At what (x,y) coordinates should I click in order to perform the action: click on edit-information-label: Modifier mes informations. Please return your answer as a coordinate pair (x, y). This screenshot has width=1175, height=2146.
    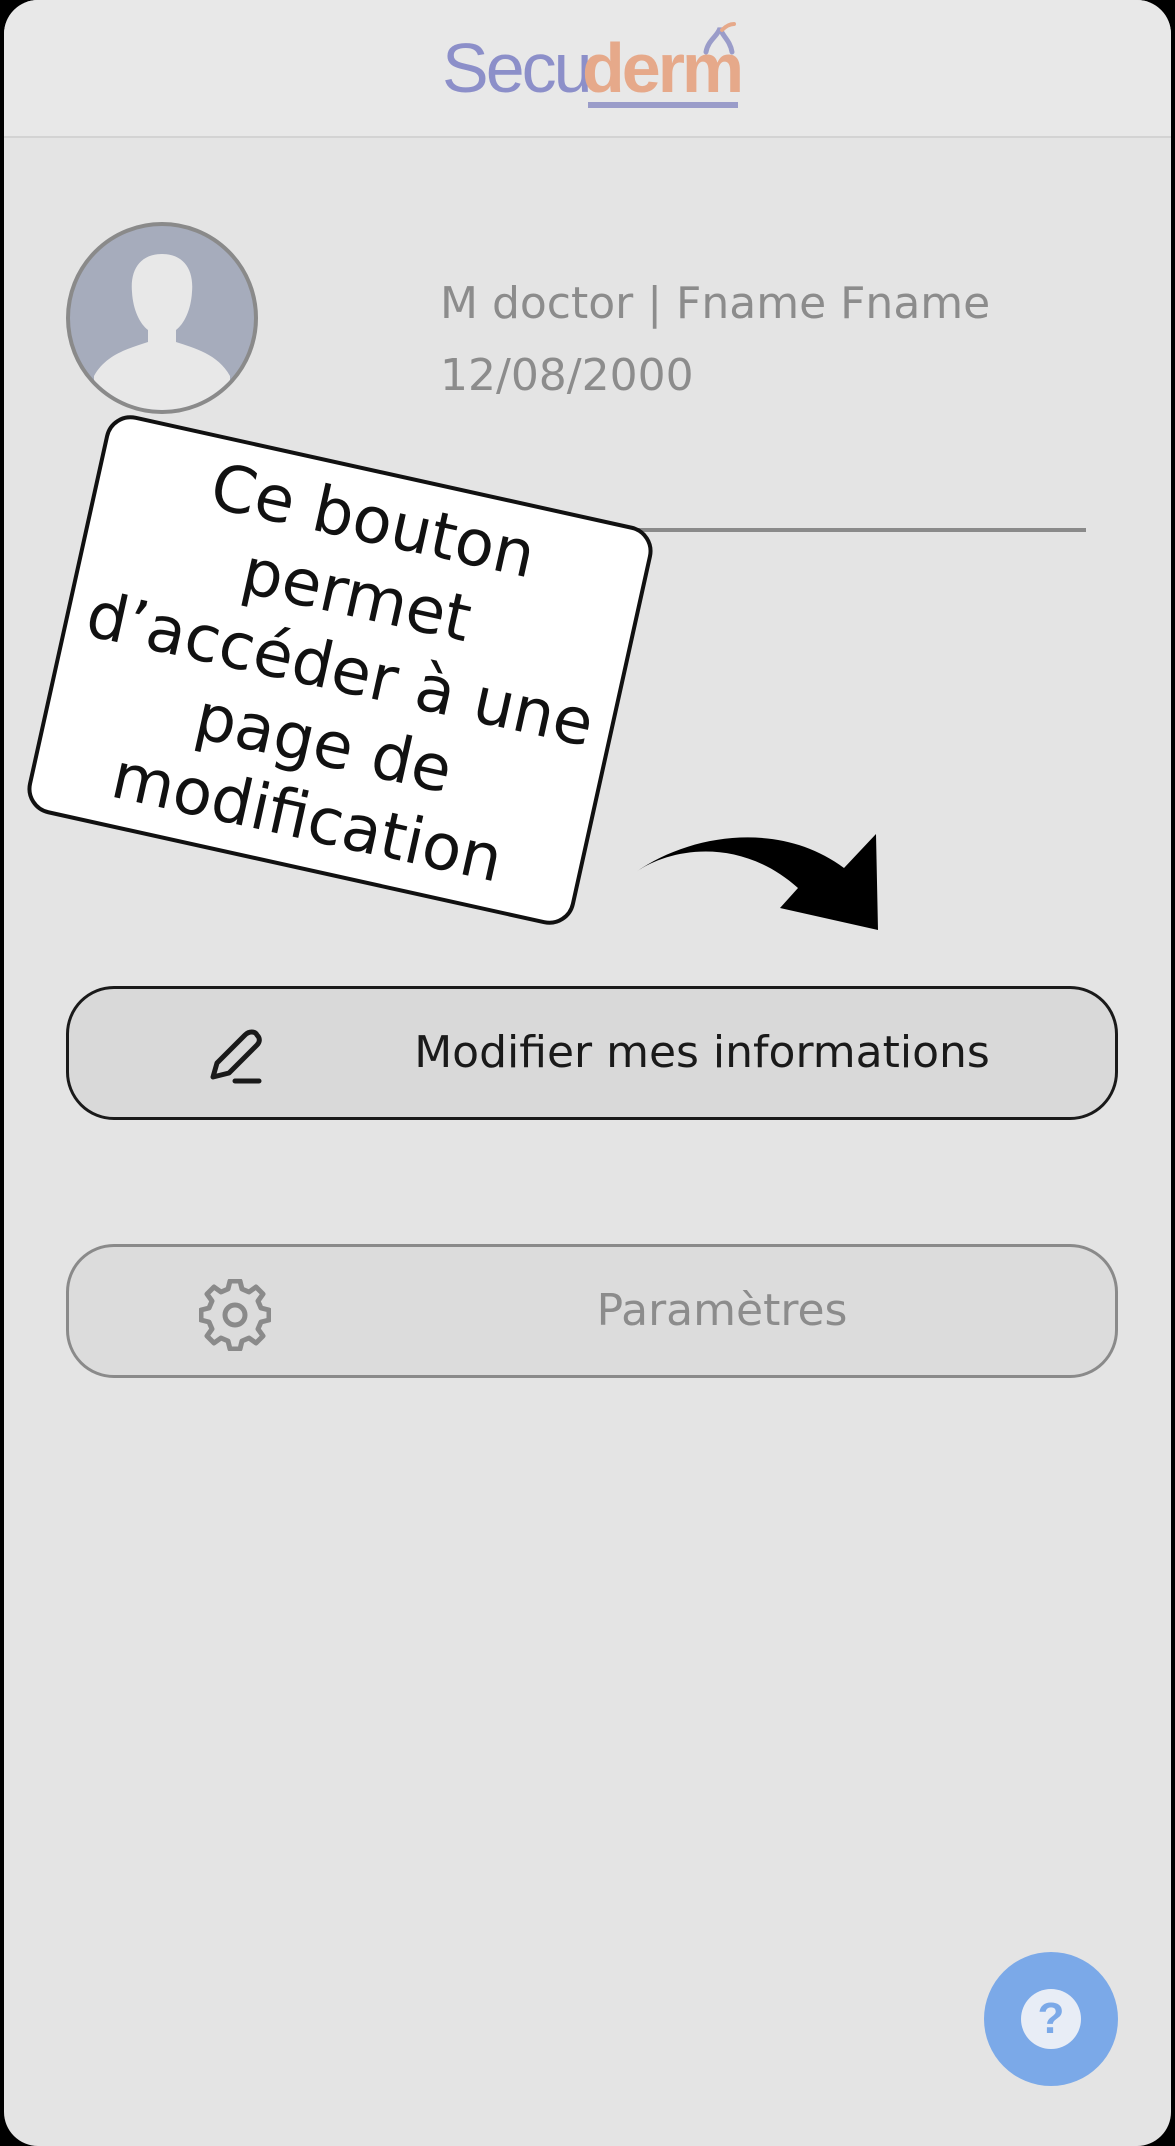
    Looking at the image, I should click on (702, 1052).